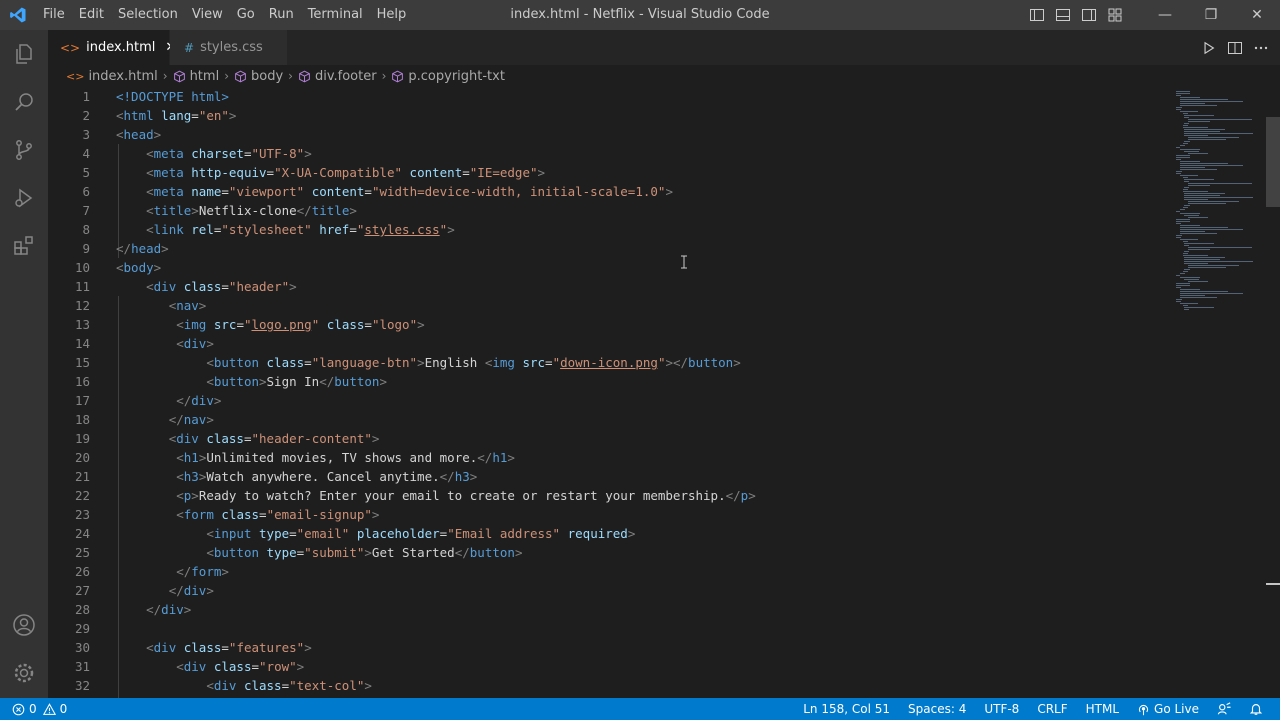 The width and height of the screenshot is (1280, 720). Describe the element at coordinates (44, 709) in the screenshot. I see `problems-status: 0 0` at that location.